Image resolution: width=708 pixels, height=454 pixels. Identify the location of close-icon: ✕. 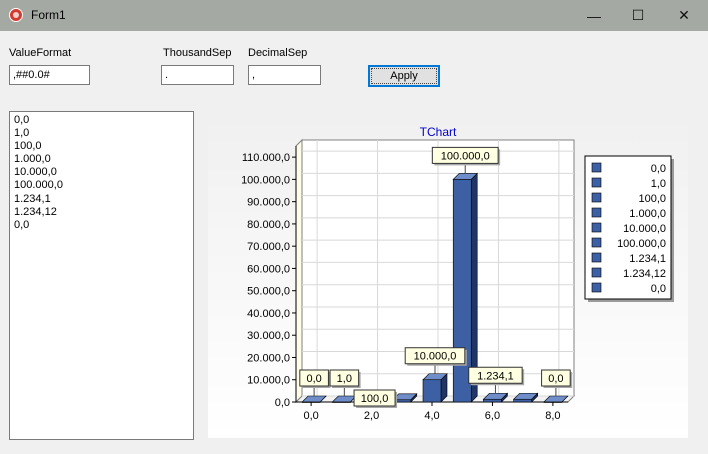
(684, 15).